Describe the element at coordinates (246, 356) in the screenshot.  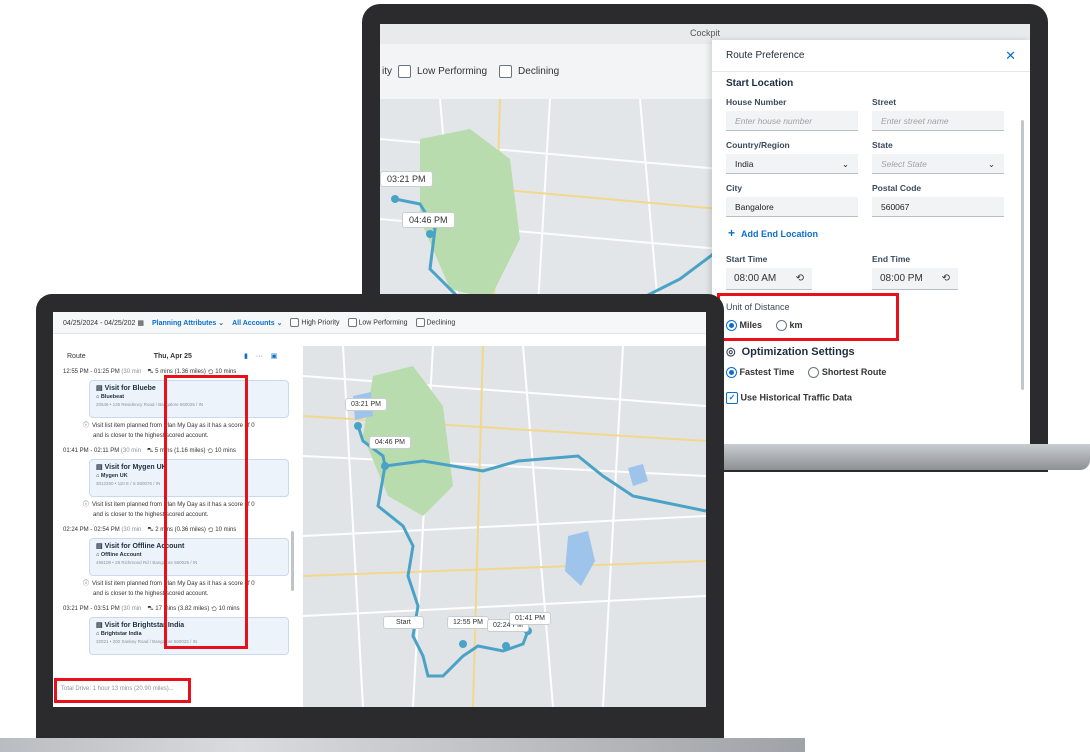
I see `info-icon: ▮` at that location.